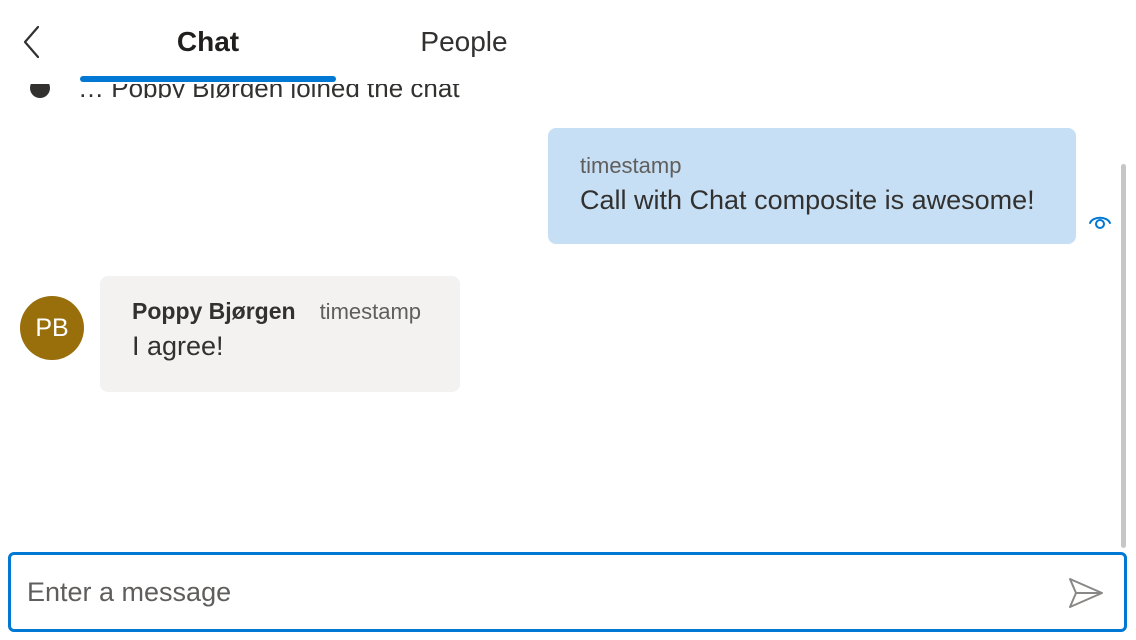  Describe the element at coordinates (280, 334) in the screenshot. I see `incoming-message-bubble: Poppy Bjørgen timestamp I agree!` at that location.